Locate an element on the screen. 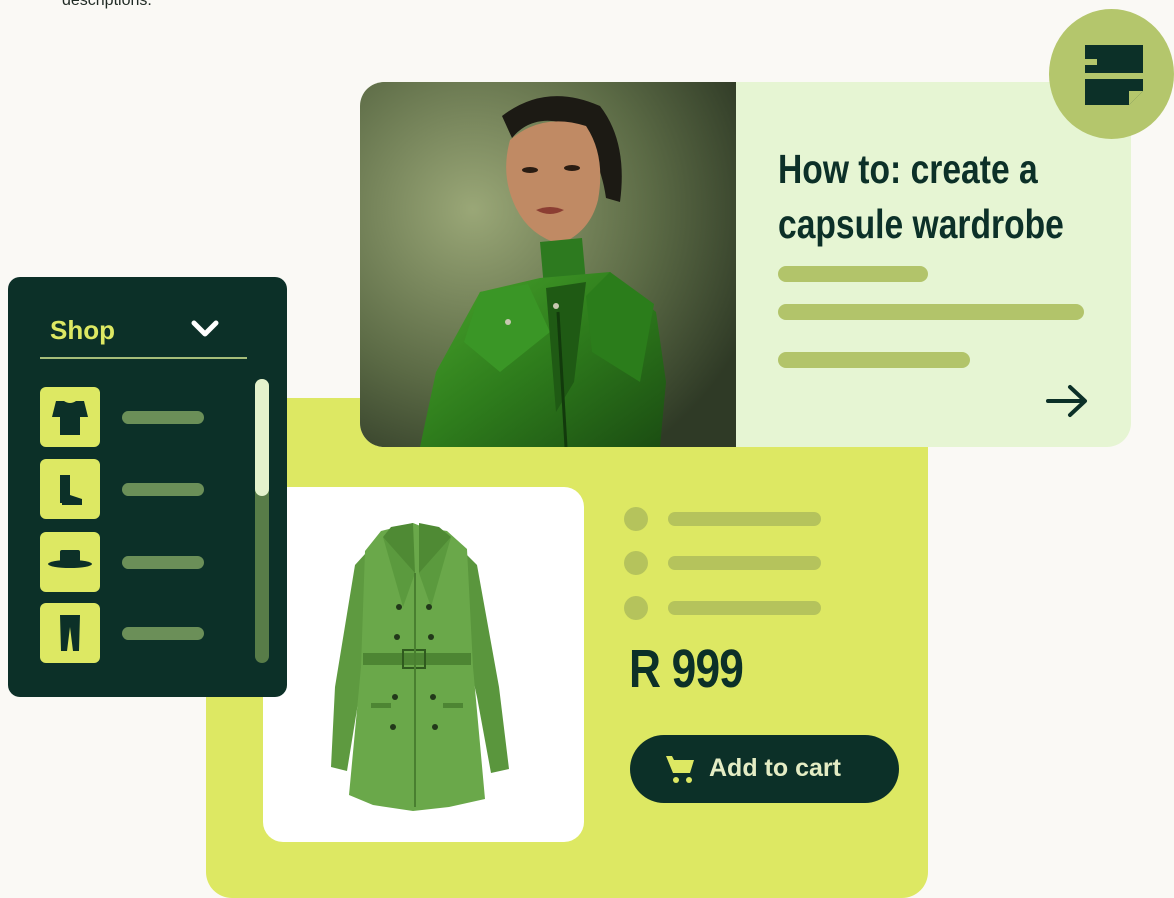 The width and height of the screenshot is (1174, 898). article-photo is located at coordinates (548, 264).